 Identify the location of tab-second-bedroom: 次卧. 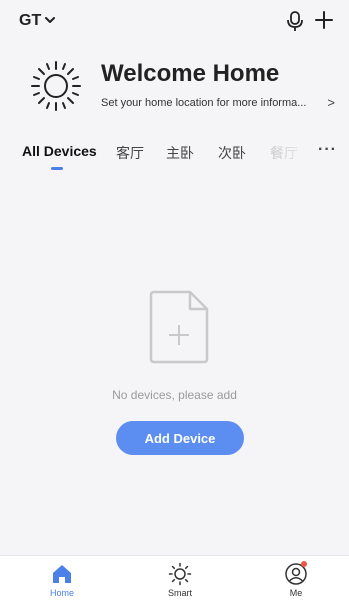
(232, 153).